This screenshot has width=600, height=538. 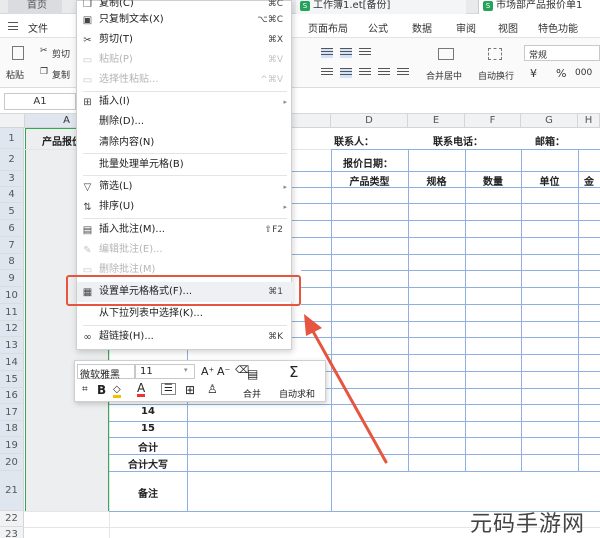 I want to click on borders-icon: ⊞, so click(x=190, y=390).